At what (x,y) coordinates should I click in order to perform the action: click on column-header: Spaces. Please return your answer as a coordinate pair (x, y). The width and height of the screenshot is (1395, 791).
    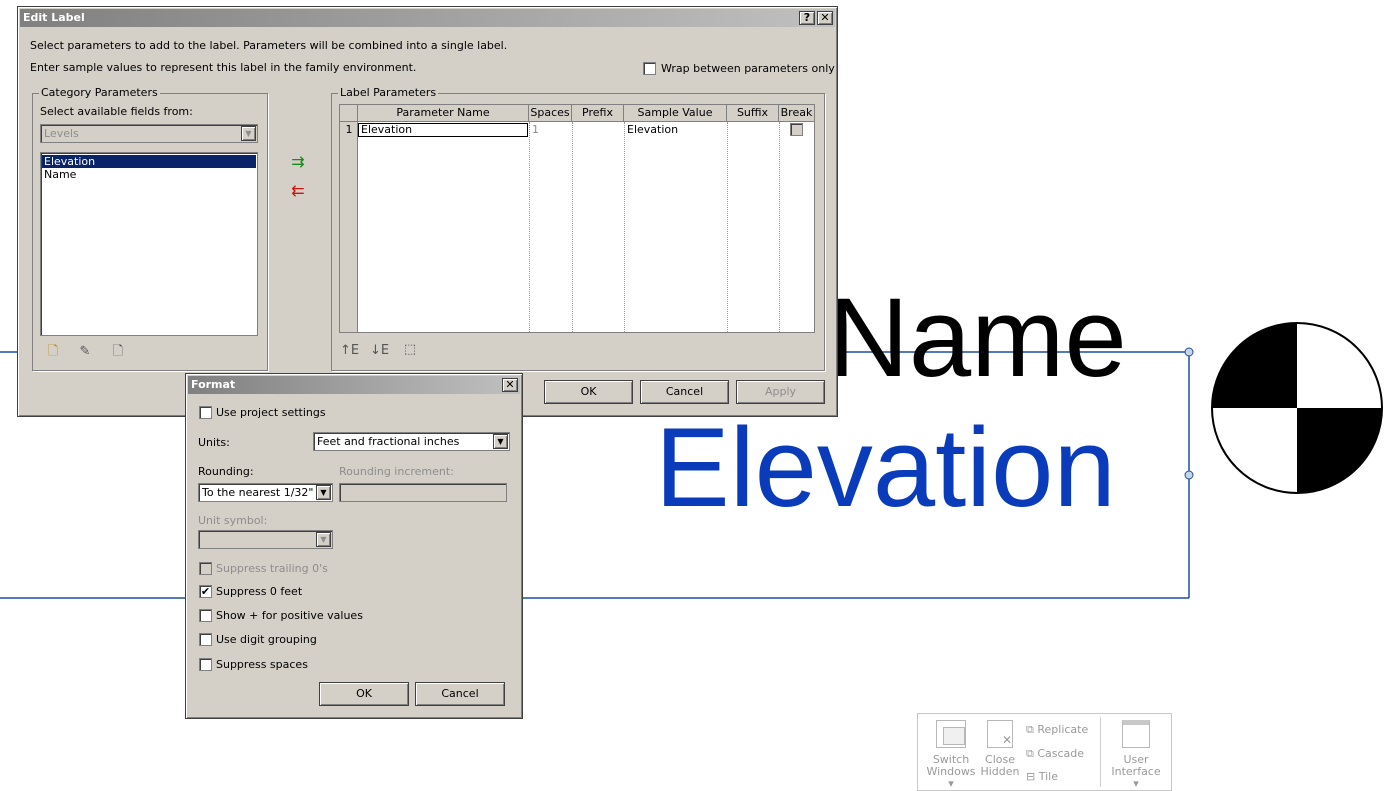
    Looking at the image, I should click on (550, 113).